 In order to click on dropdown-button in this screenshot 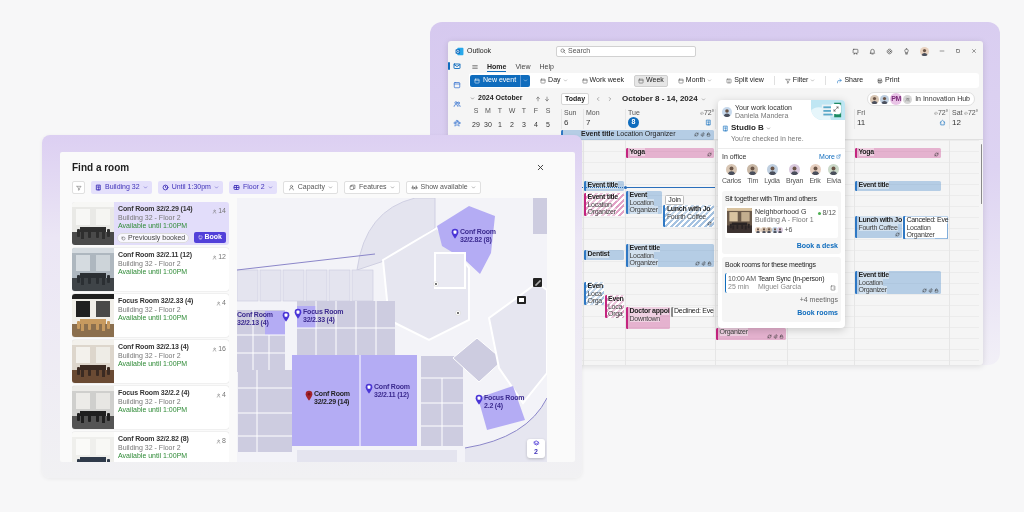, I will do `click(525, 80)`.